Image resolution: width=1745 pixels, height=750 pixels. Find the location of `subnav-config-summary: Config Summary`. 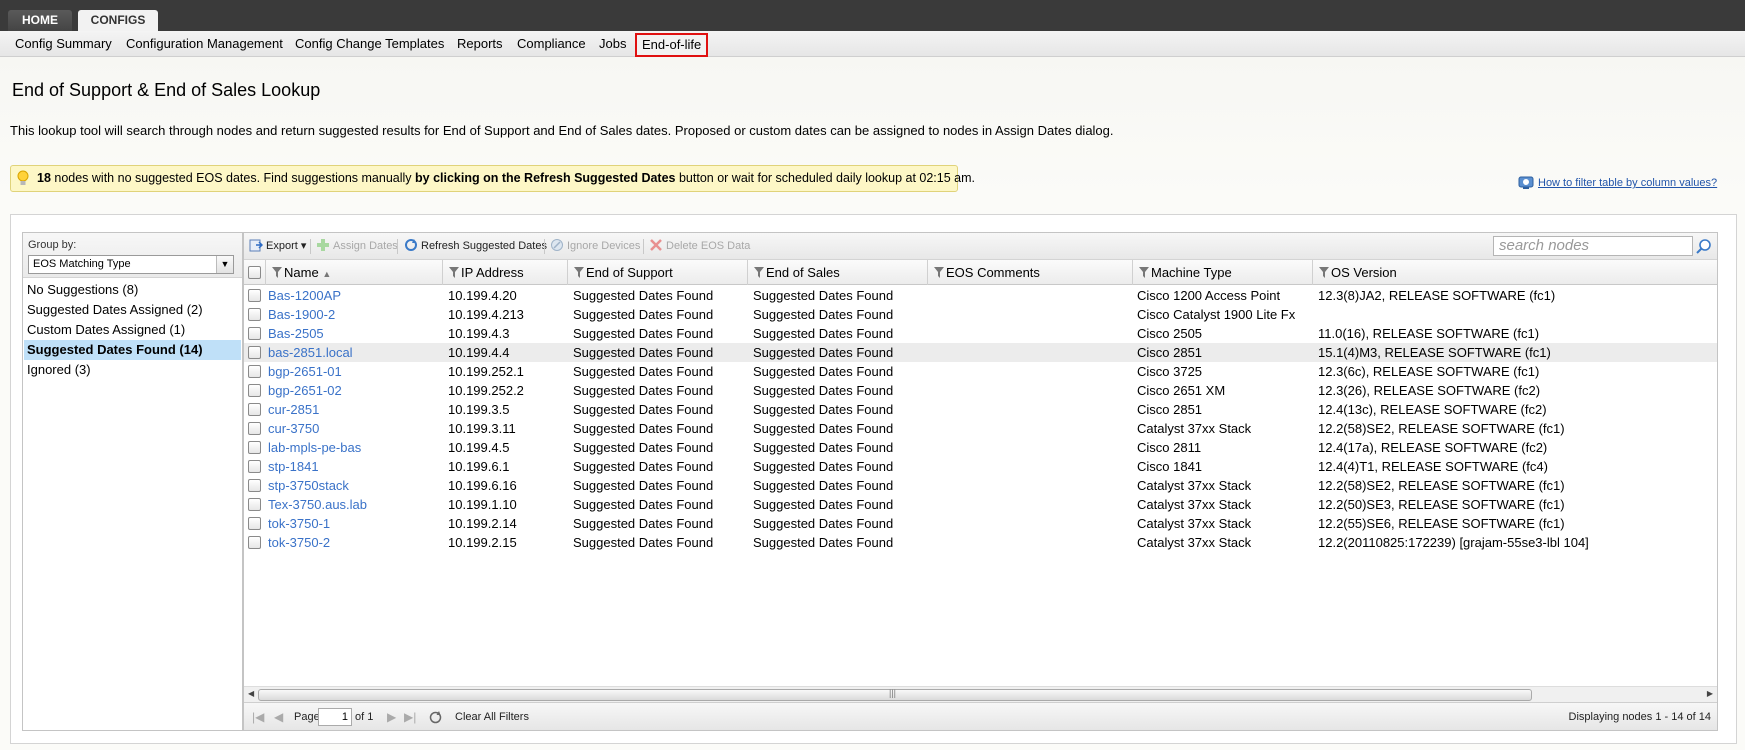

subnav-config-summary: Config Summary is located at coordinates (63, 44).